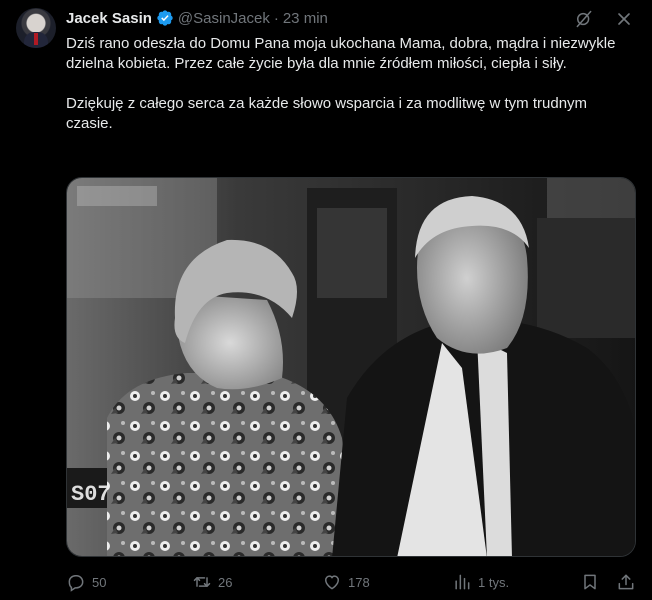  I want to click on avatar-tie, so click(36, 39).